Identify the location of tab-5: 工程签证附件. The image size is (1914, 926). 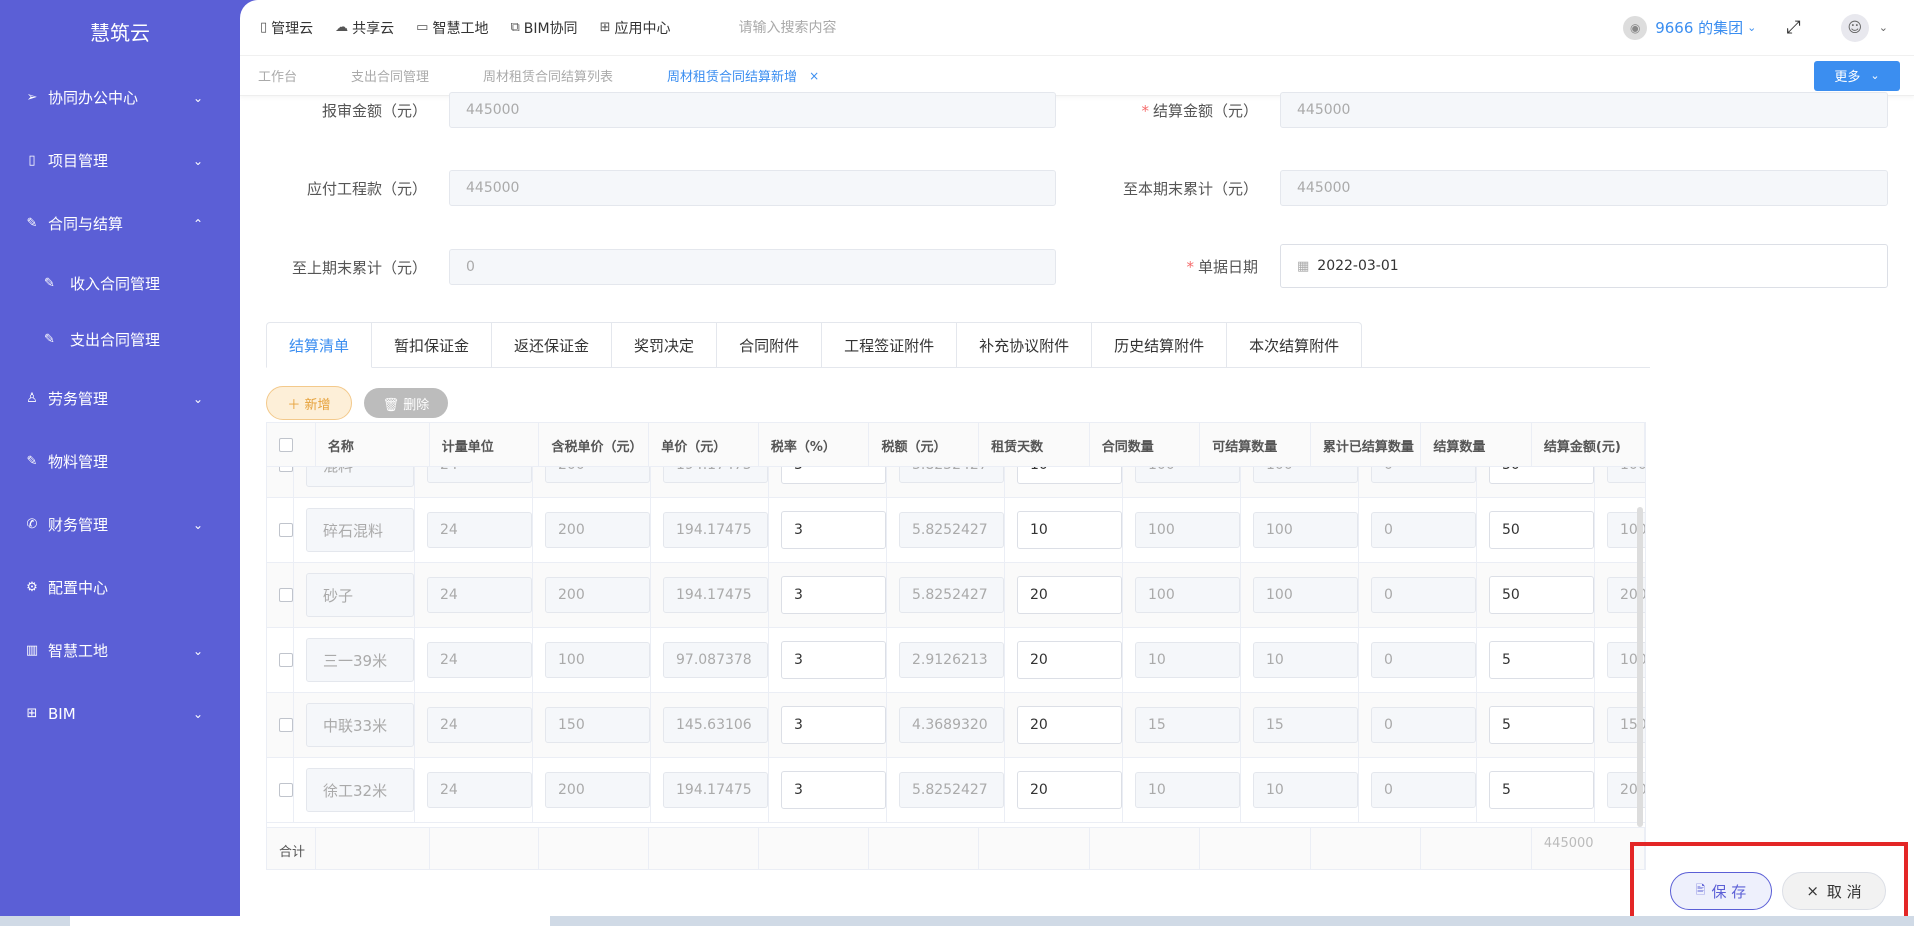
(890, 345).